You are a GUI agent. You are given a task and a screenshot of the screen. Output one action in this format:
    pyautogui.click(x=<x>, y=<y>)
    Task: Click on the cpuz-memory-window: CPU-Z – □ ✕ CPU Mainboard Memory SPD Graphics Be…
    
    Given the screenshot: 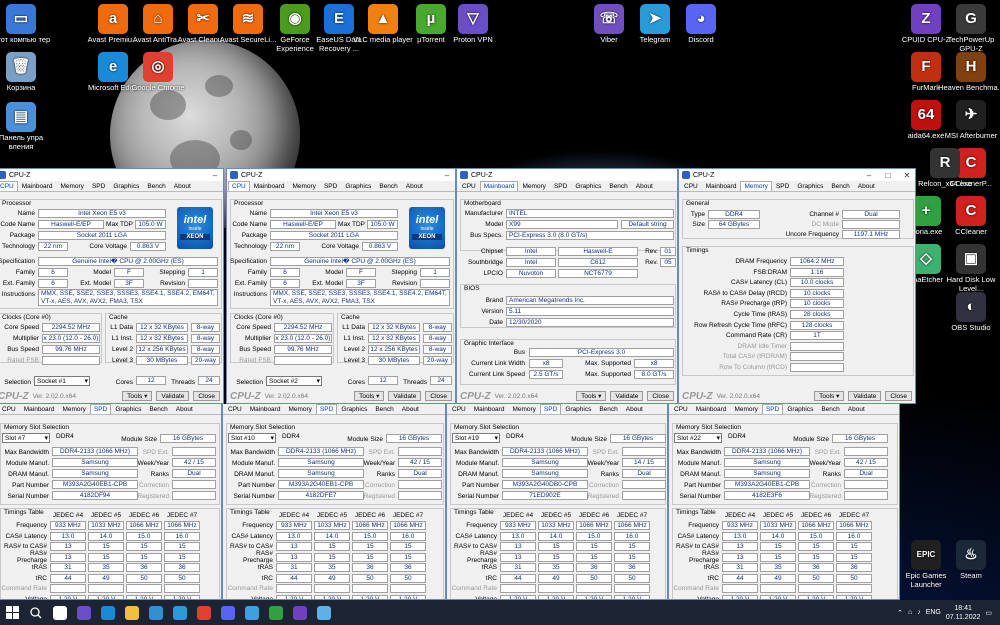 What is the action you would take?
    pyautogui.click(x=797, y=286)
    